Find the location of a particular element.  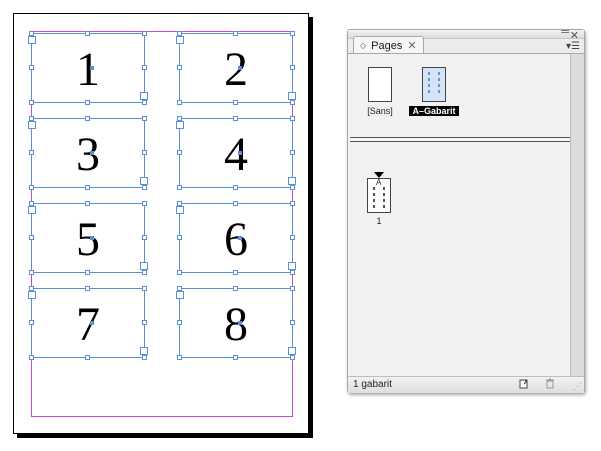

text-frame-3: 3 is located at coordinates (88, 153).